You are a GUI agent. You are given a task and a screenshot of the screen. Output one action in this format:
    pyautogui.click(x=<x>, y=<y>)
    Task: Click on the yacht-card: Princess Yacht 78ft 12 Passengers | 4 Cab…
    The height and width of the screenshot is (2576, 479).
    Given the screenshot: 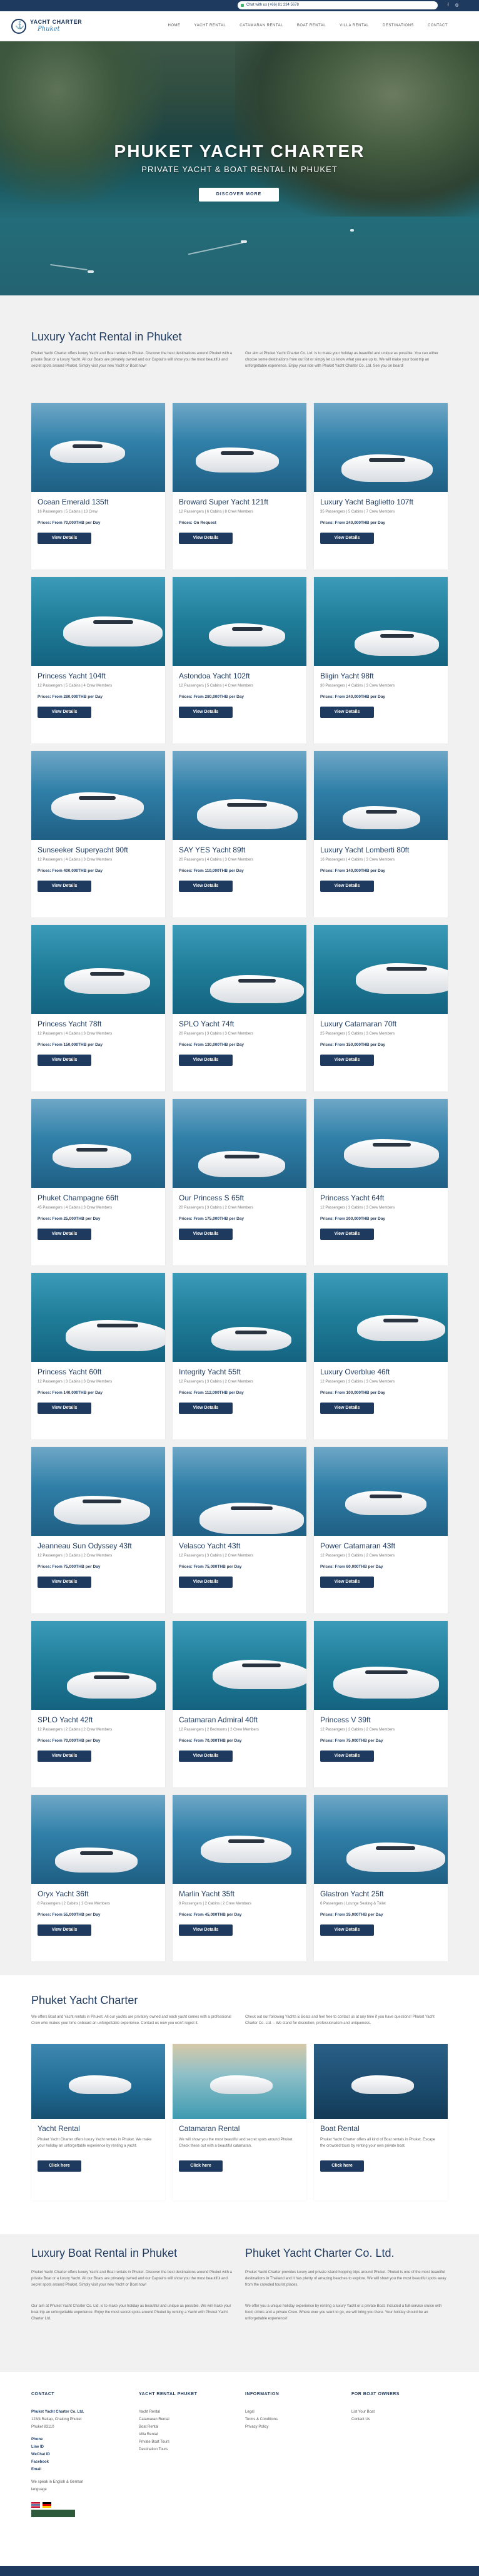 What is the action you would take?
    pyautogui.click(x=98, y=1008)
    